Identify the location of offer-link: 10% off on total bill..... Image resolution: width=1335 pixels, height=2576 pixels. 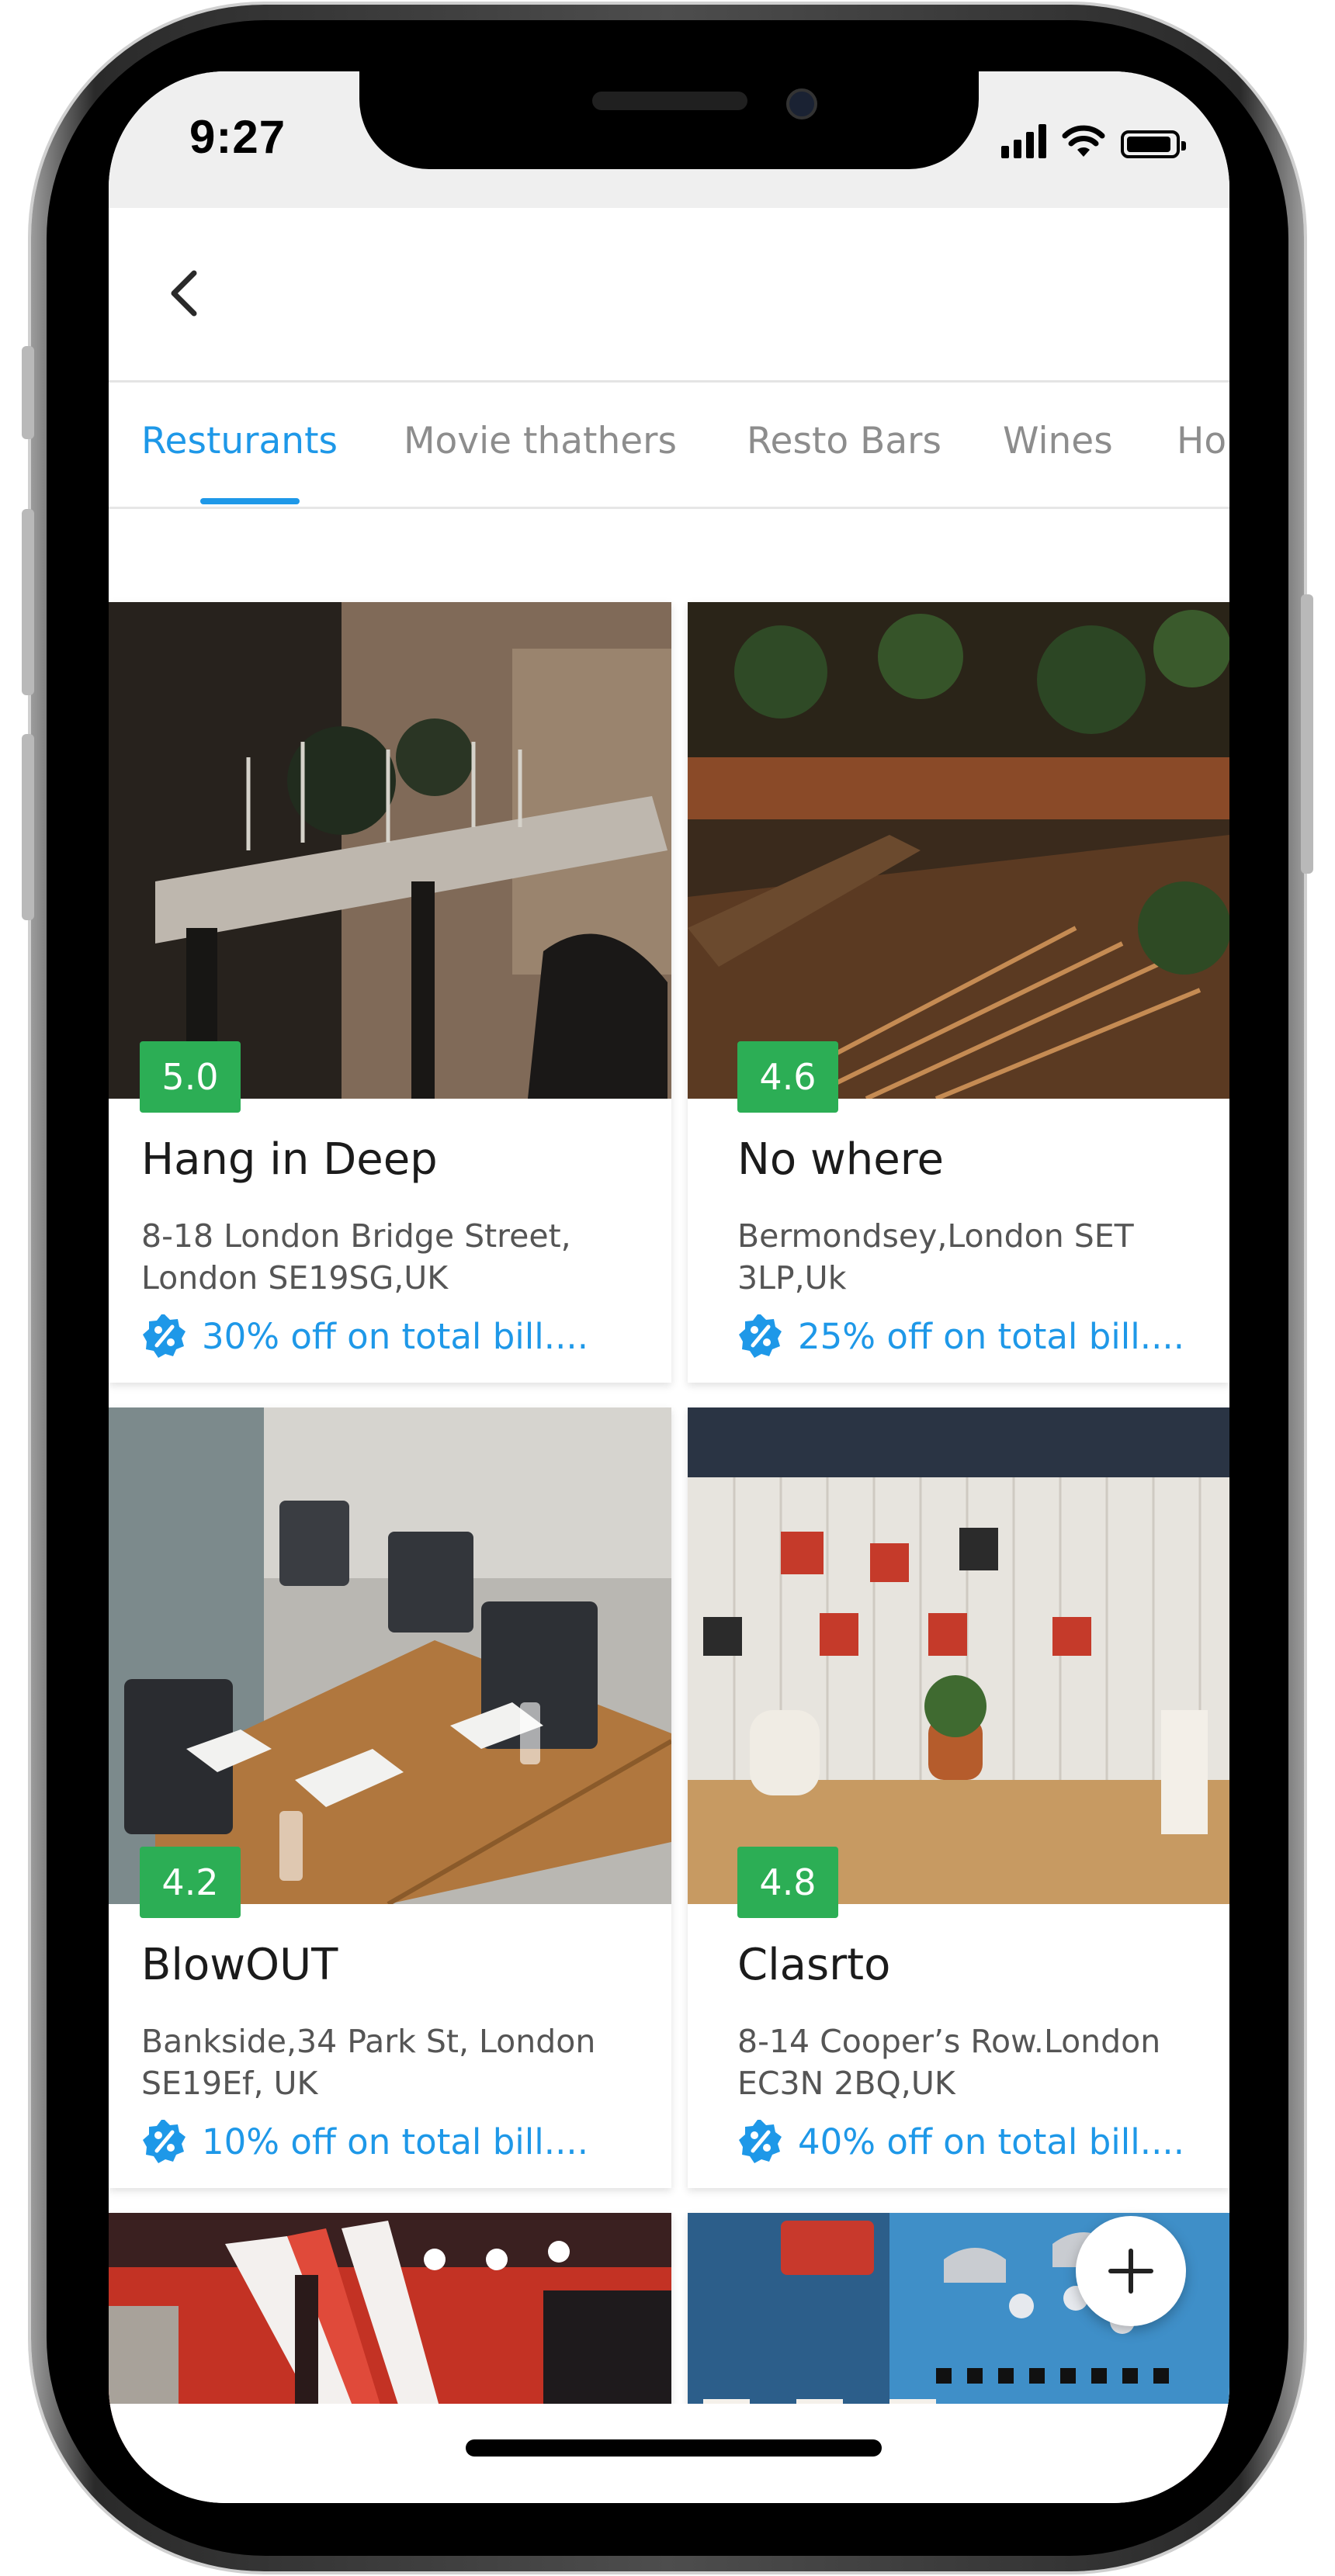
(365, 2141).